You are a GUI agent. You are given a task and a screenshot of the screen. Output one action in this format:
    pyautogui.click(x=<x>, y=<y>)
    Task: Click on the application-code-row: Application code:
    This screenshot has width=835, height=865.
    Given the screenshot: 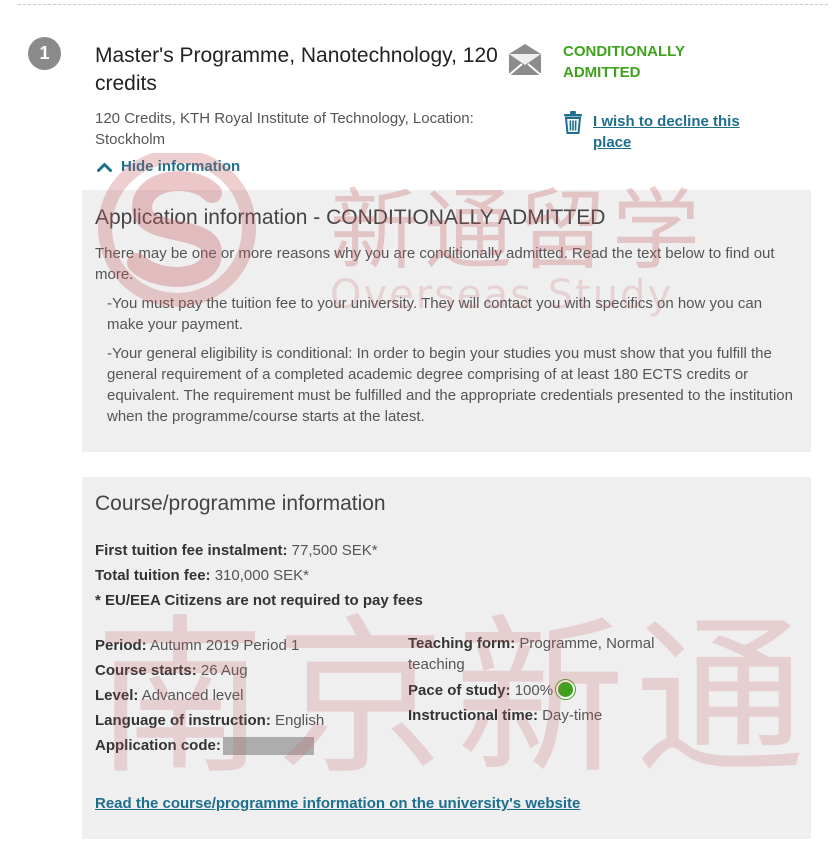 What is the action you would take?
    pyautogui.click(x=251, y=745)
    